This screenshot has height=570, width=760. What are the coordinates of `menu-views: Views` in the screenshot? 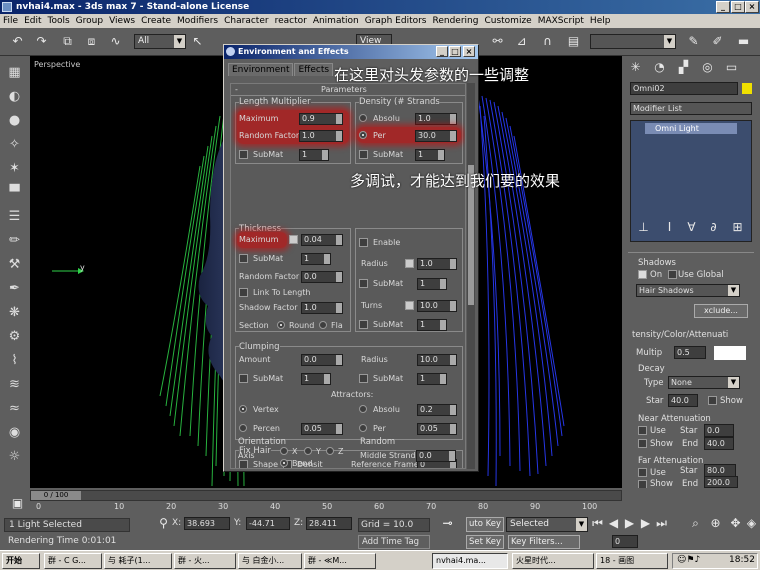 It's located at (122, 21).